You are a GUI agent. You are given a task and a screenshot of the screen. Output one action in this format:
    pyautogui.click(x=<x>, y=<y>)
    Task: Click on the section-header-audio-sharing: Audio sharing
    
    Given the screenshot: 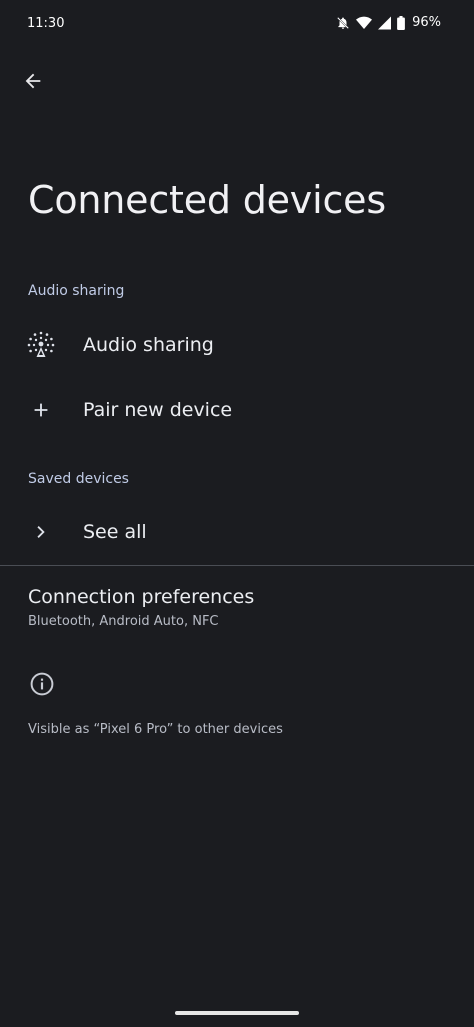 What is the action you would take?
    pyautogui.click(x=76, y=291)
    